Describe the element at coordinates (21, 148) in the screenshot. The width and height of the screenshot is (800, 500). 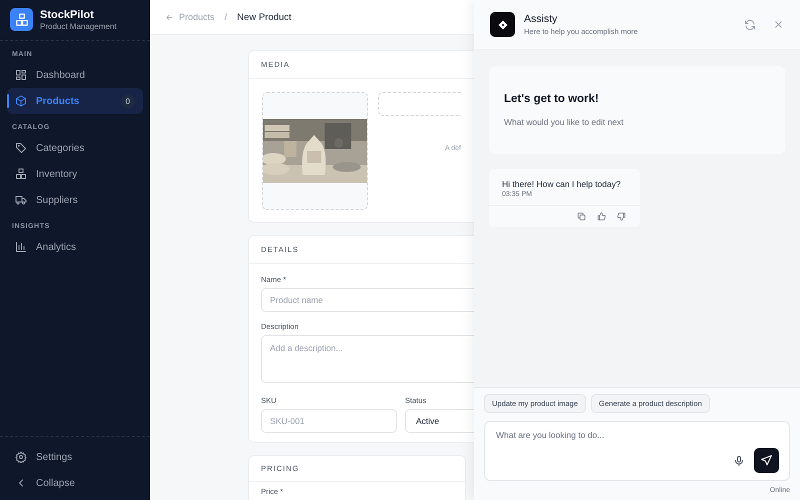
I see `tag-icon` at that location.